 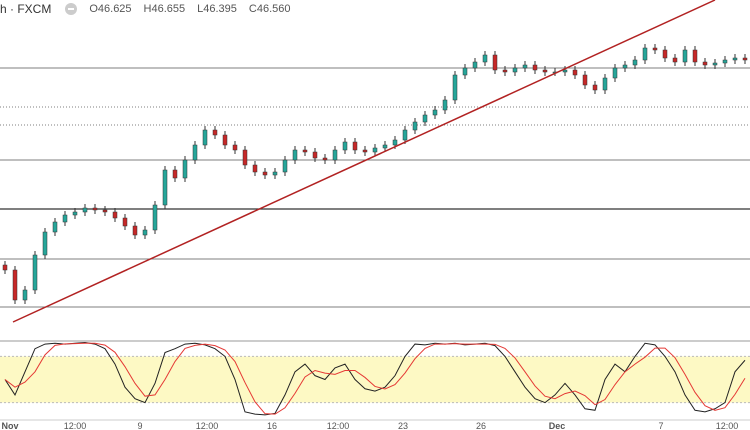 I want to click on close-value: C46.560, so click(x=269, y=9).